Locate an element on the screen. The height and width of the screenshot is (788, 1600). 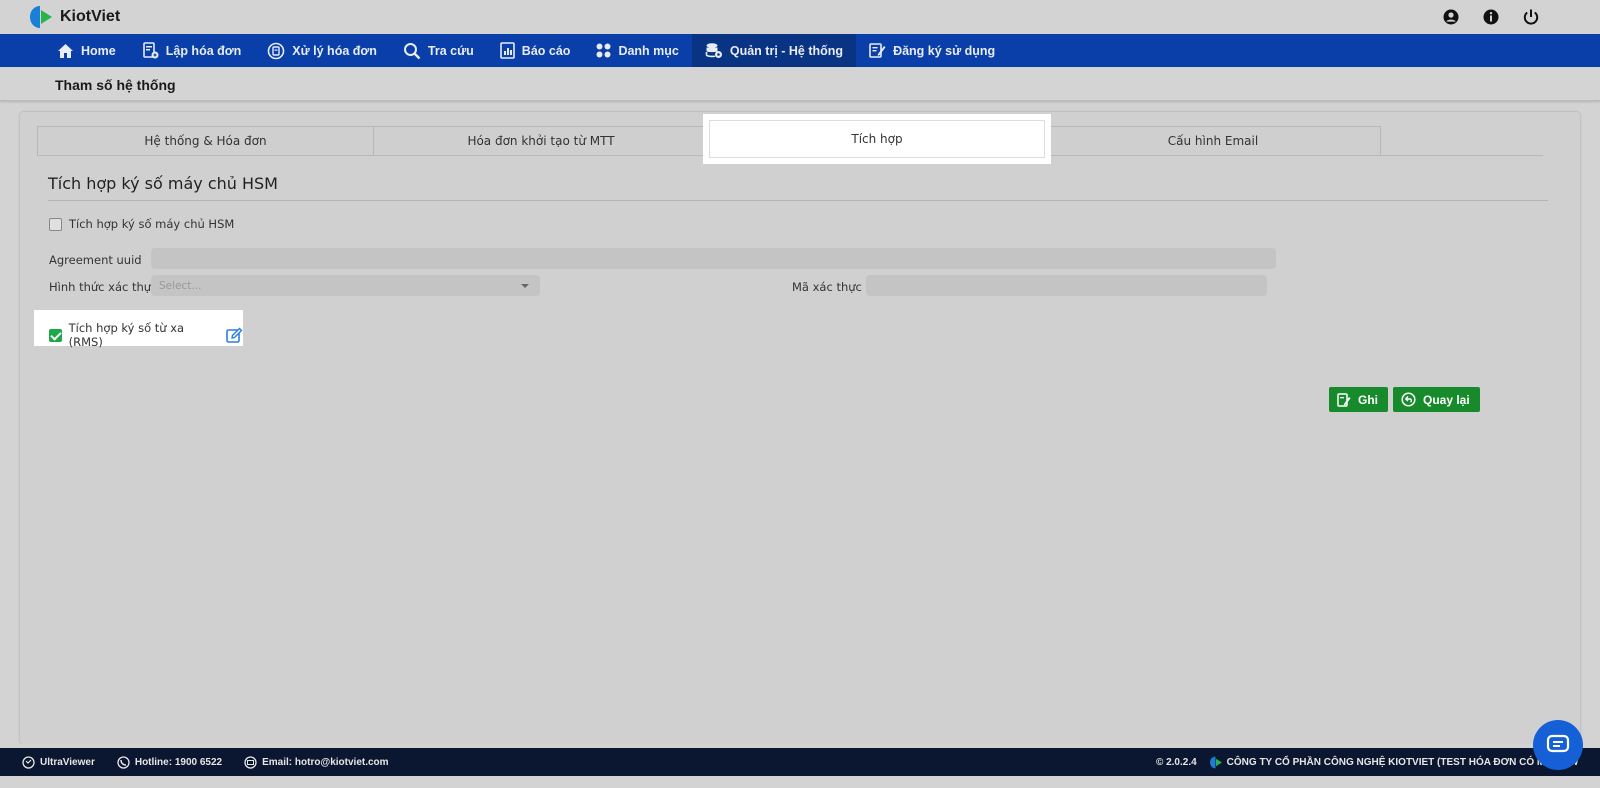
user-account-icon is located at coordinates (1451, 17).